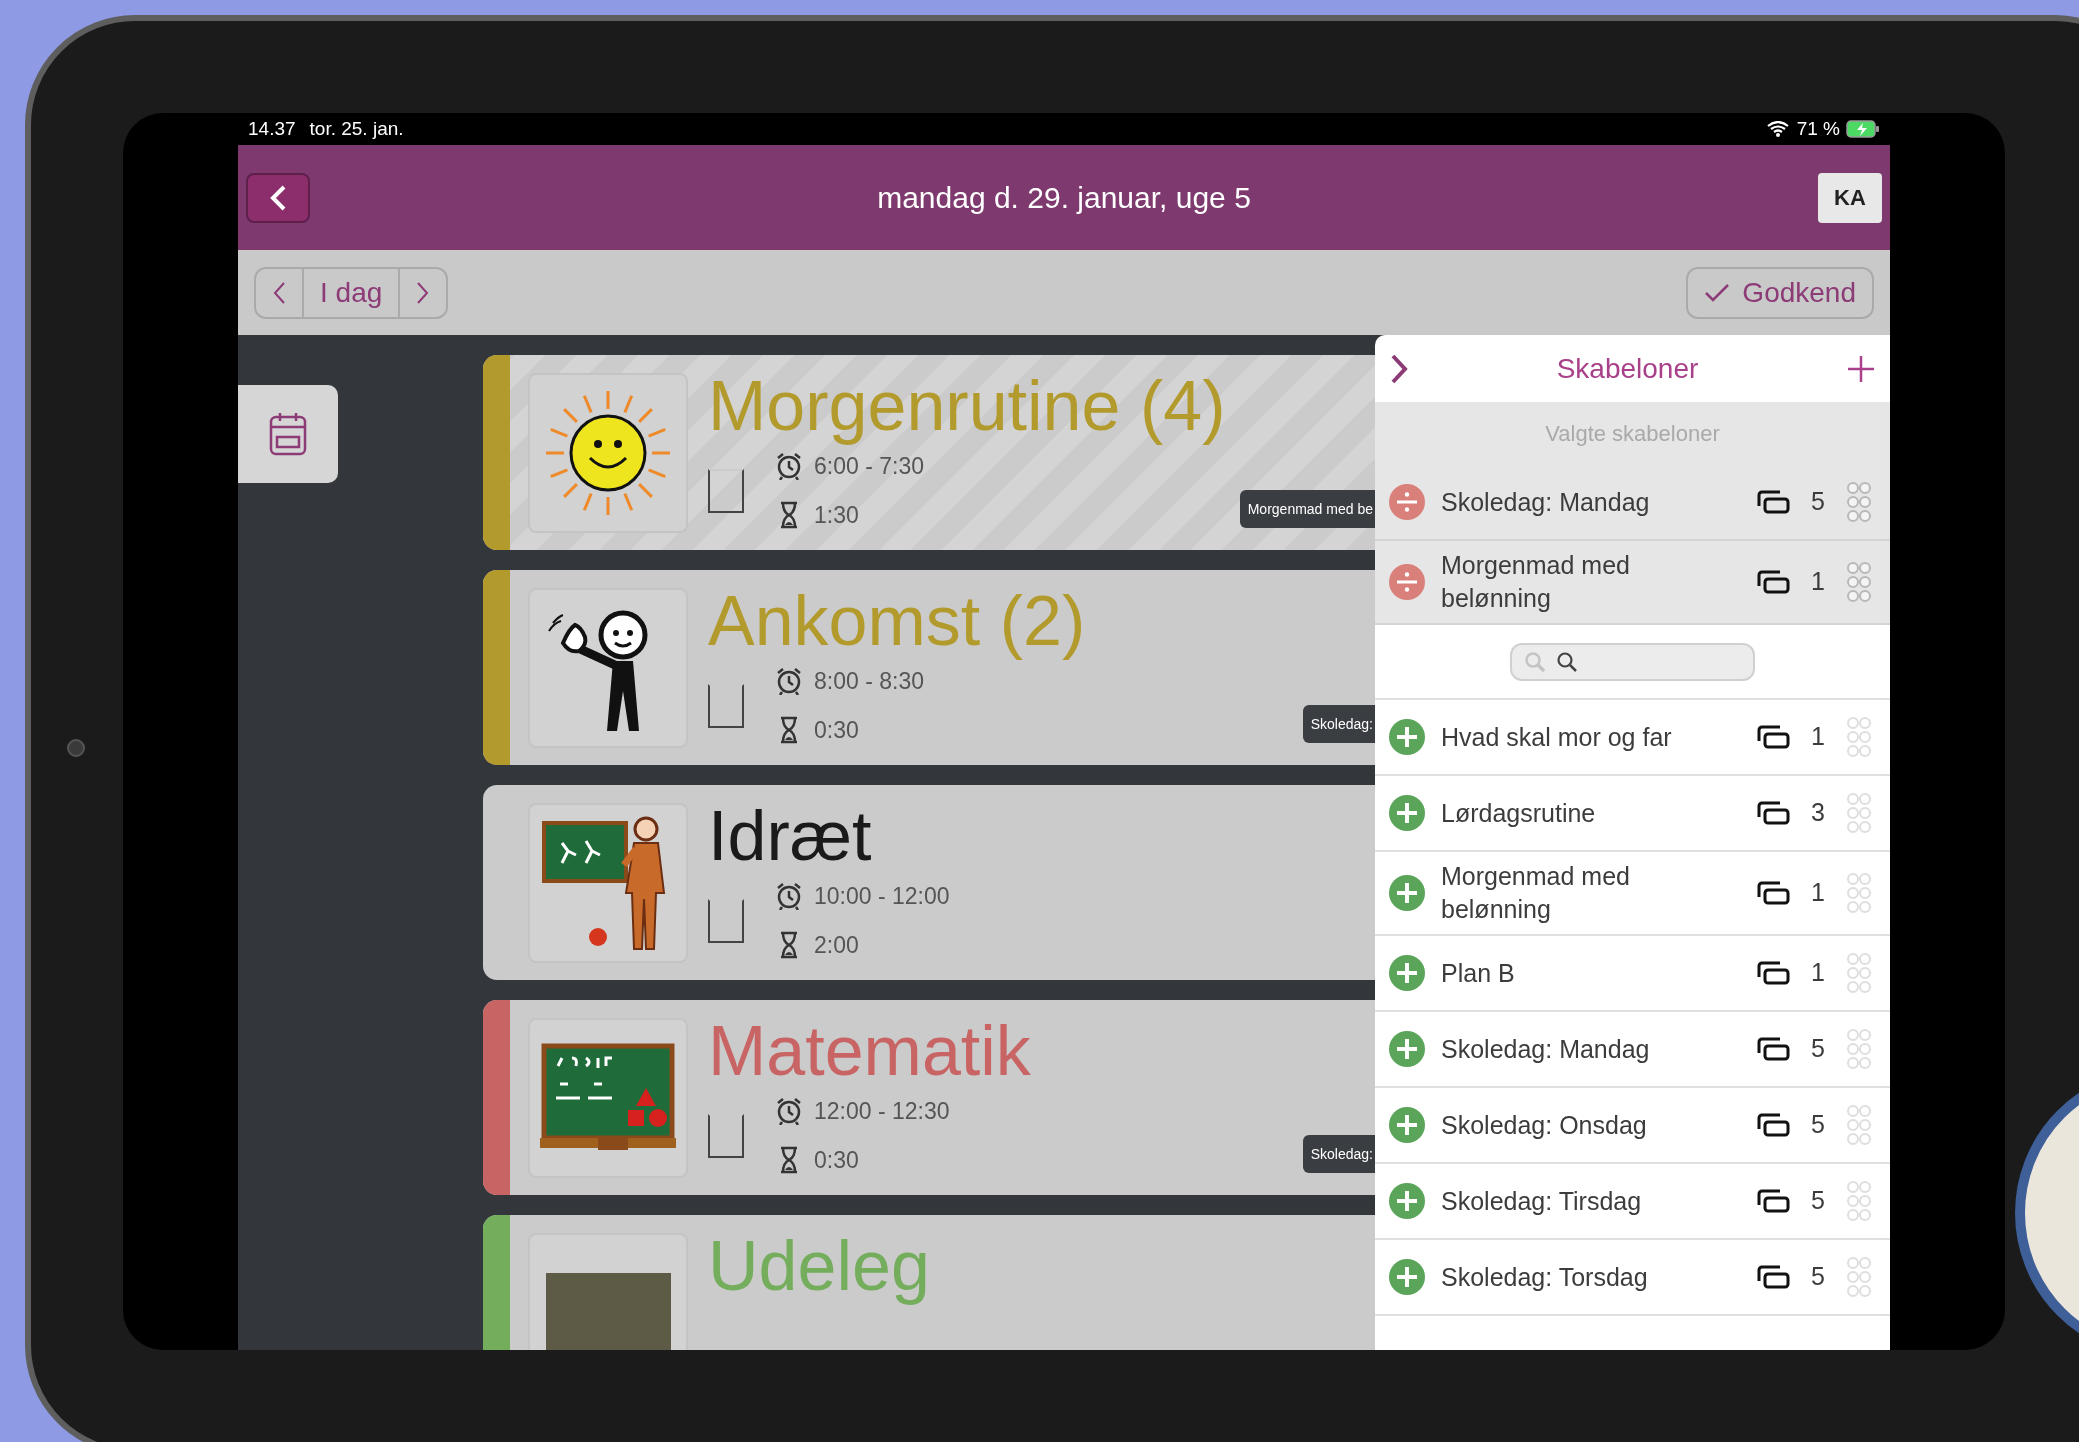 Image resolution: width=2079 pixels, height=1442 pixels. I want to click on template-name: Hvad skal mor og far, so click(1556, 737).